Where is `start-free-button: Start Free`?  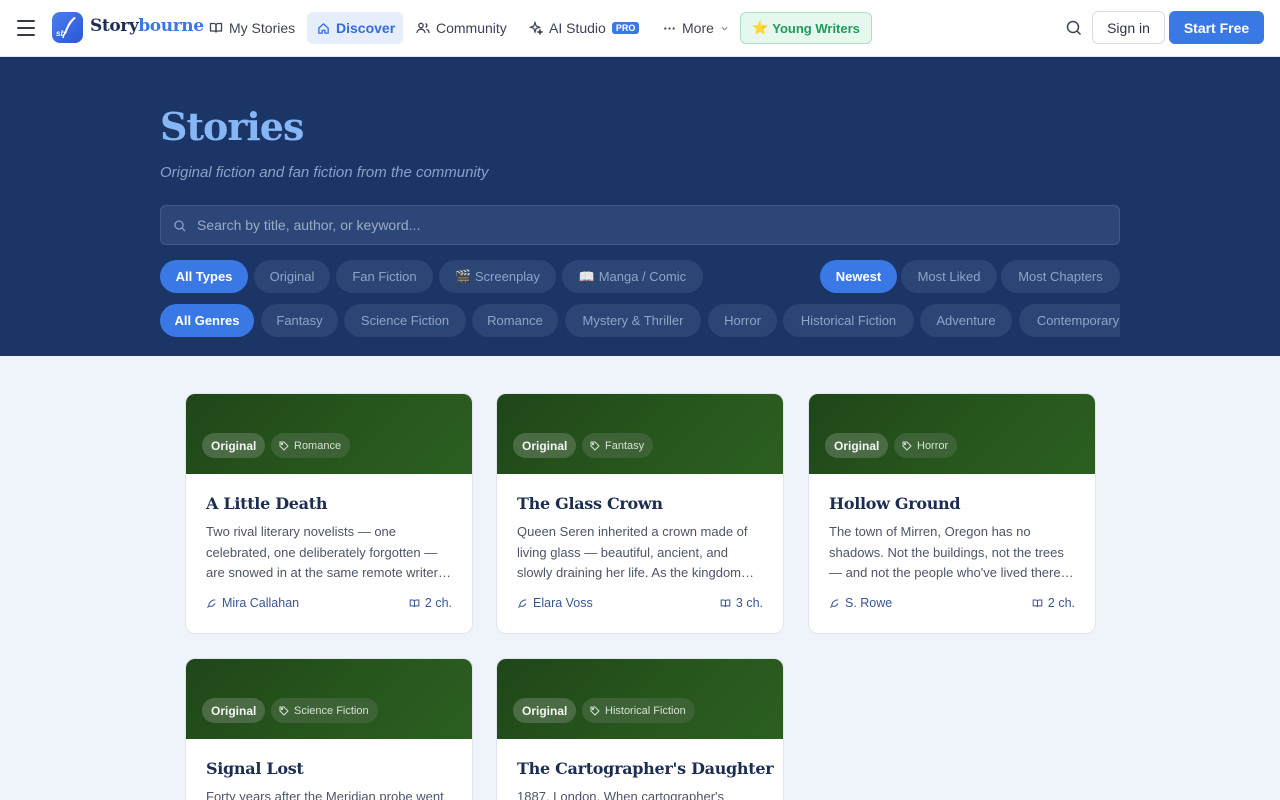 start-free-button: Start Free is located at coordinates (1216, 27).